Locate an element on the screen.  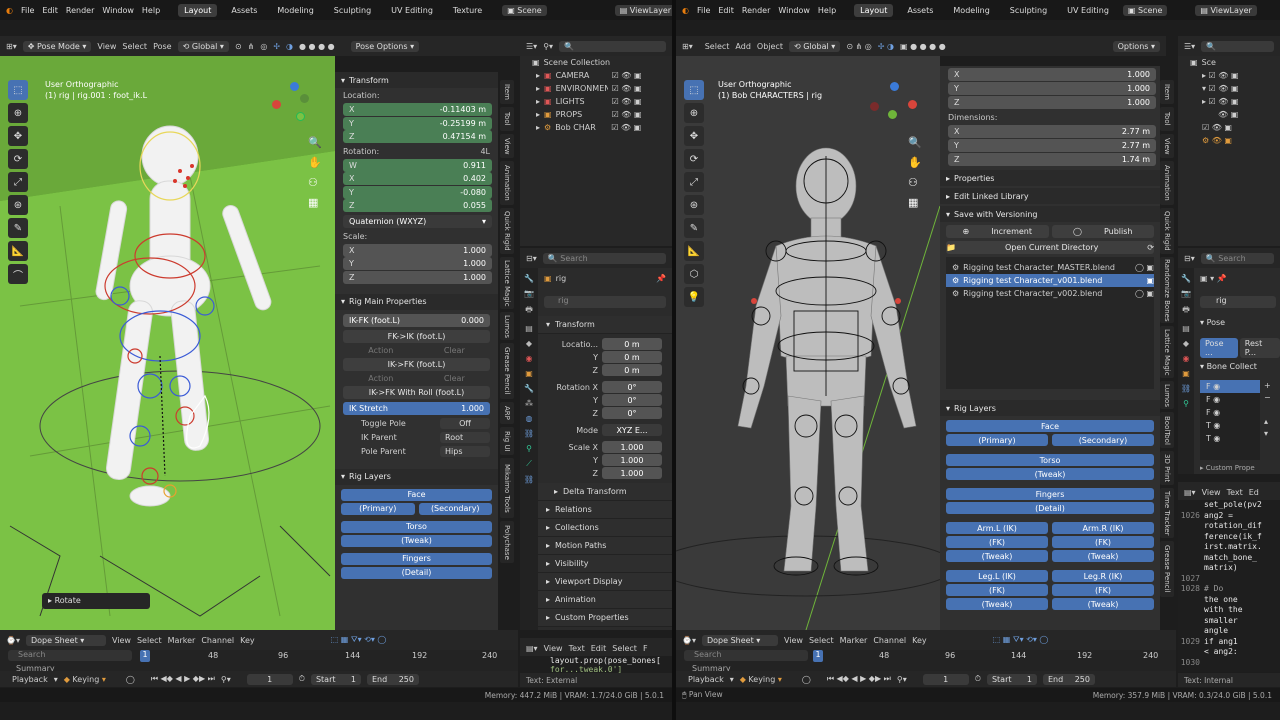
workspace-layout: Layout is located at coordinates (198, 10).